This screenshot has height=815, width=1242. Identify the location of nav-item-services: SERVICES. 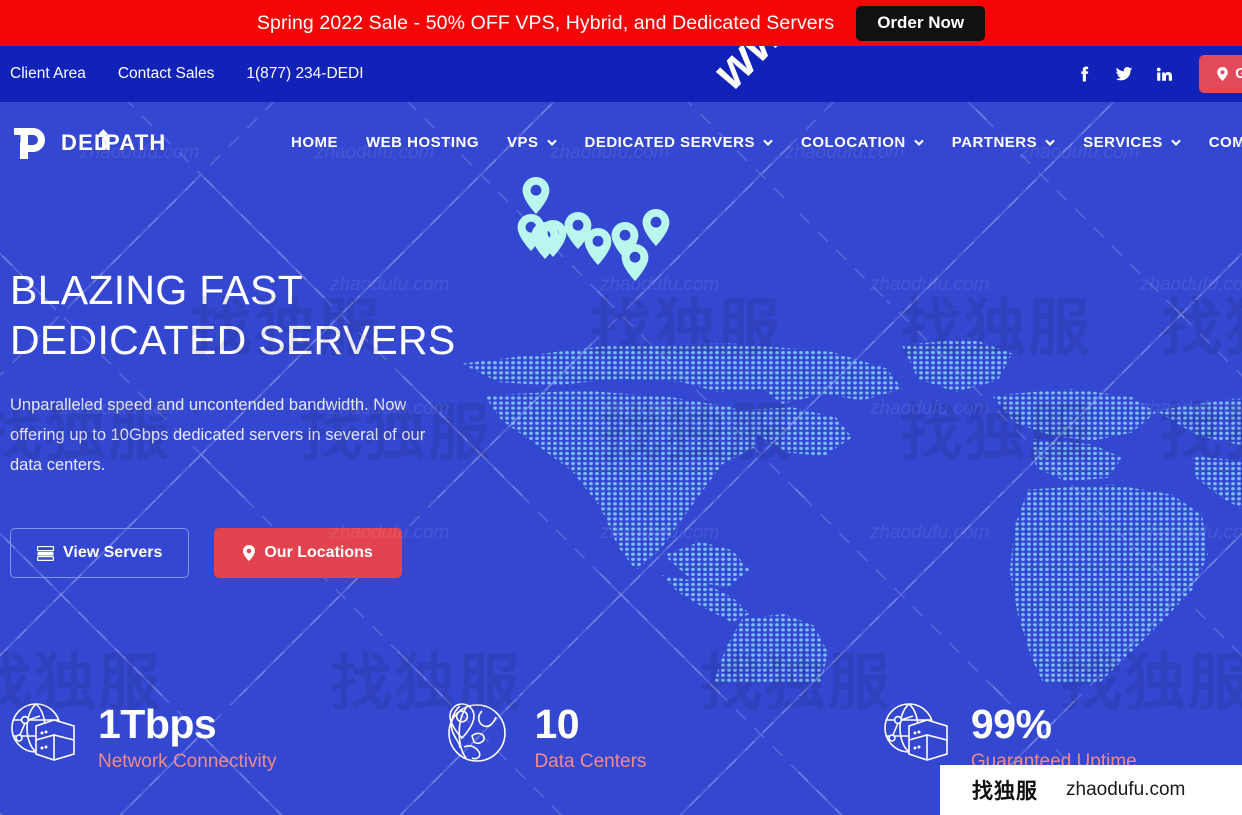
(1132, 142).